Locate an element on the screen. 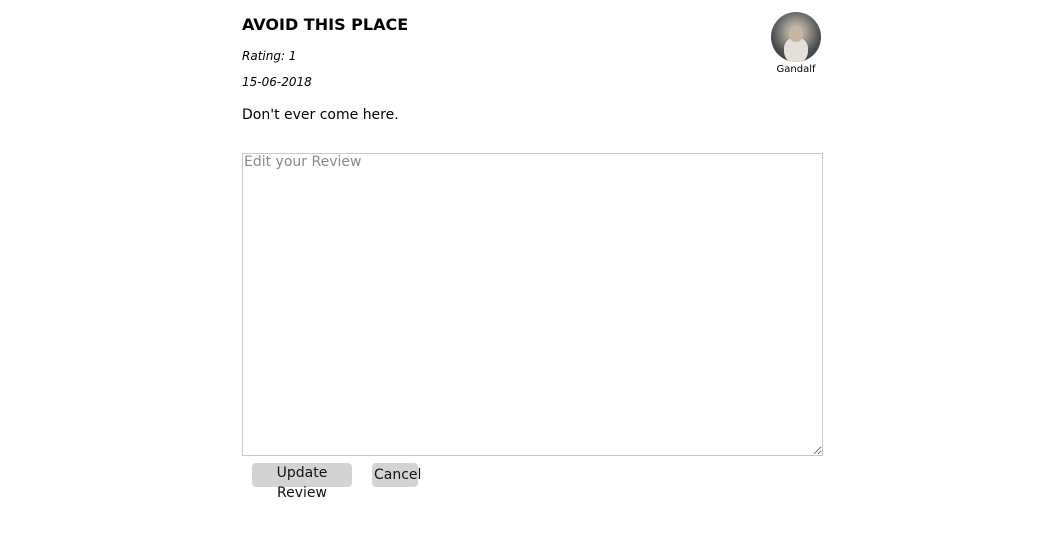 This screenshot has height=544, width=1047. author-name: Gandalf is located at coordinates (796, 69).